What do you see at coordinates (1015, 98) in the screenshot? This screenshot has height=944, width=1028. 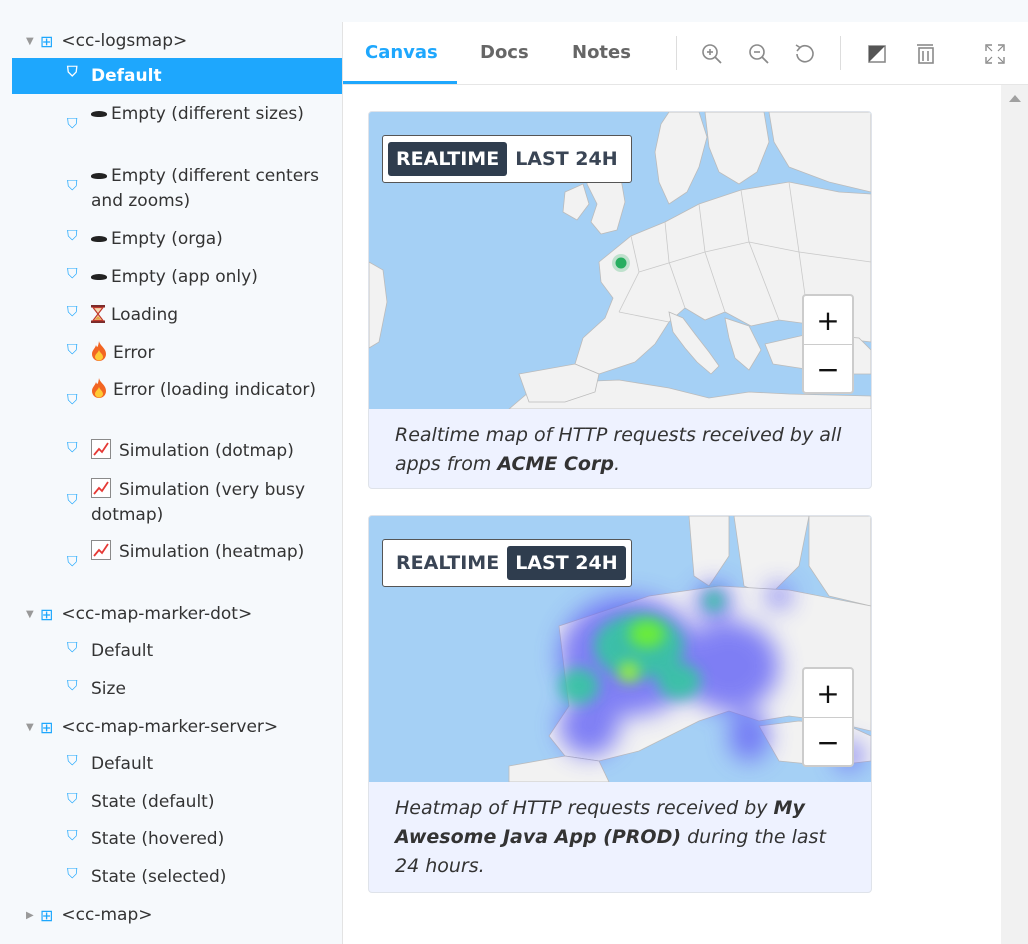 I see `scroll-up-arrow-icon` at bounding box center [1015, 98].